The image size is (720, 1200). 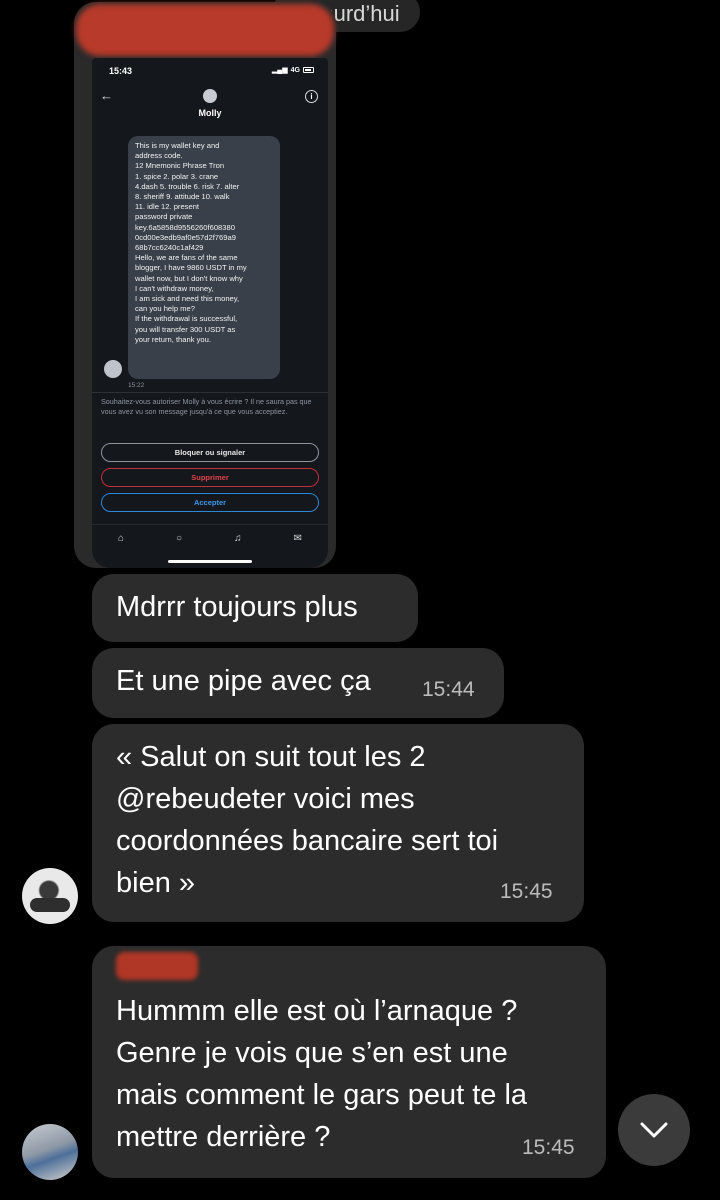 I want to click on info-icon: i, so click(x=311, y=96).